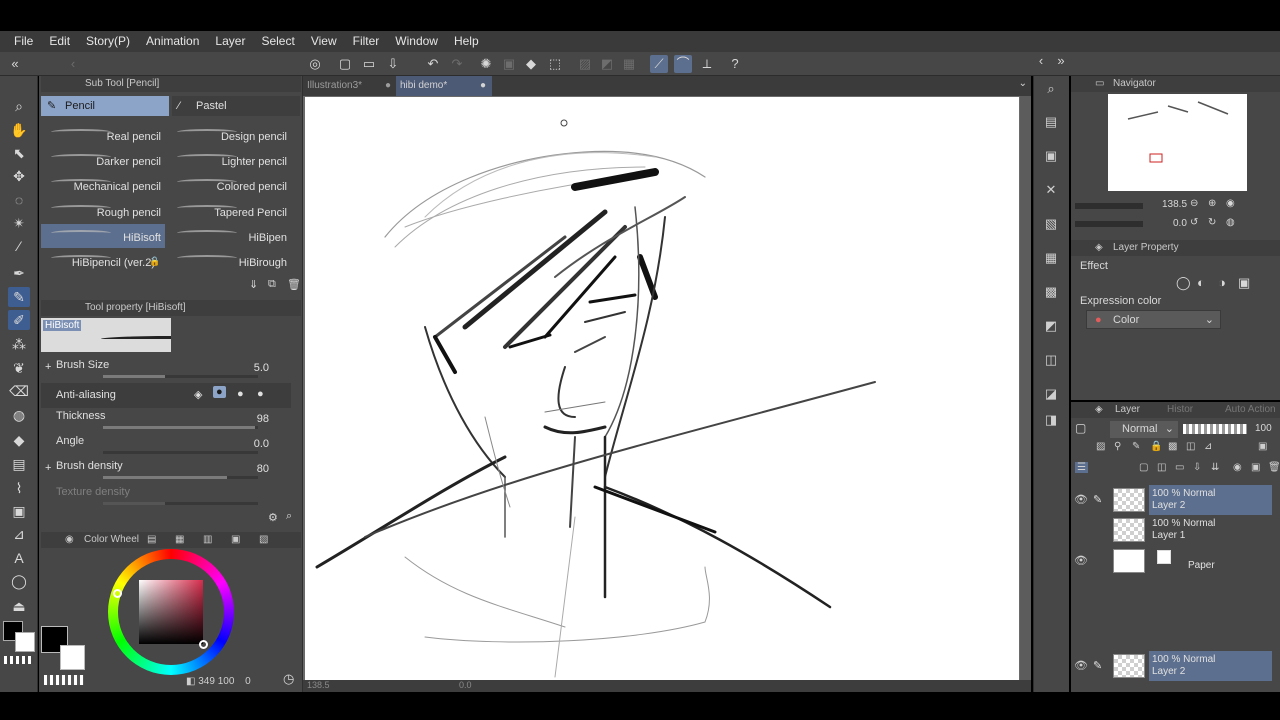 The width and height of the screenshot is (1280, 720). I want to click on intermediate-color-tab-icon: ▣, so click(235, 540).